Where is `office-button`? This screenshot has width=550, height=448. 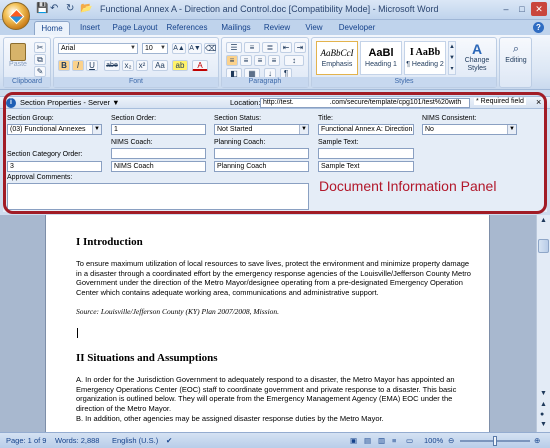
office-button is located at coordinates (16, 16).